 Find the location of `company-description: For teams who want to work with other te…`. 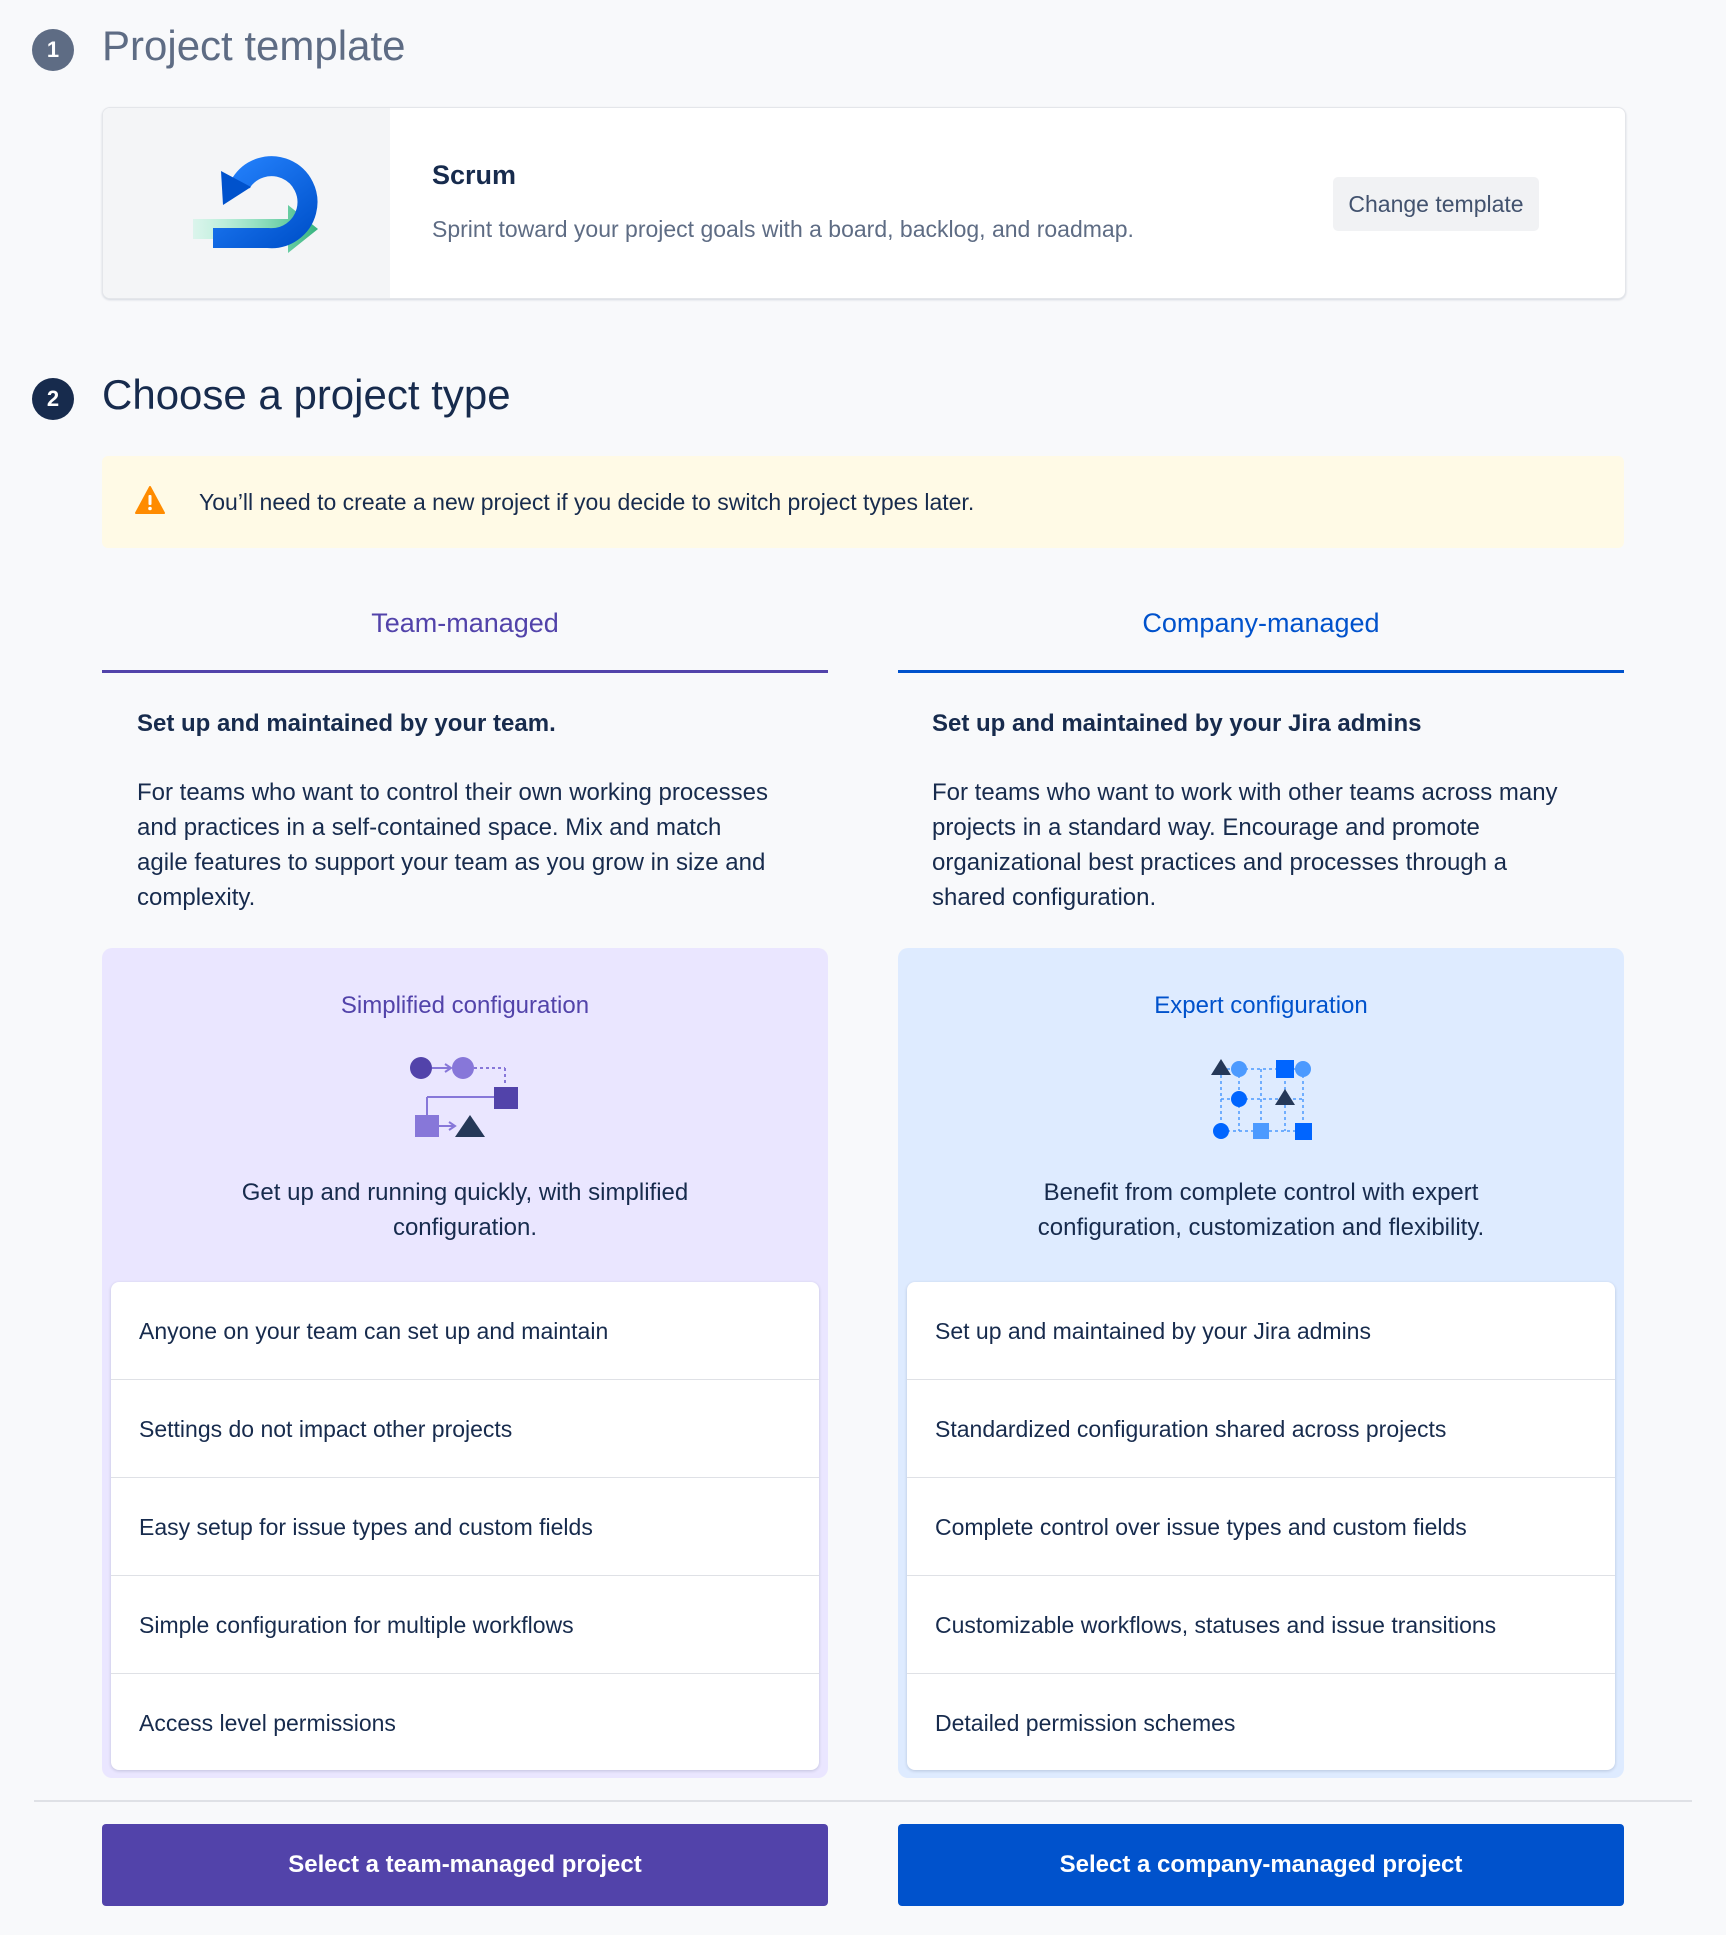

company-description: For teams who want to work with other te… is located at coordinates (1245, 845).